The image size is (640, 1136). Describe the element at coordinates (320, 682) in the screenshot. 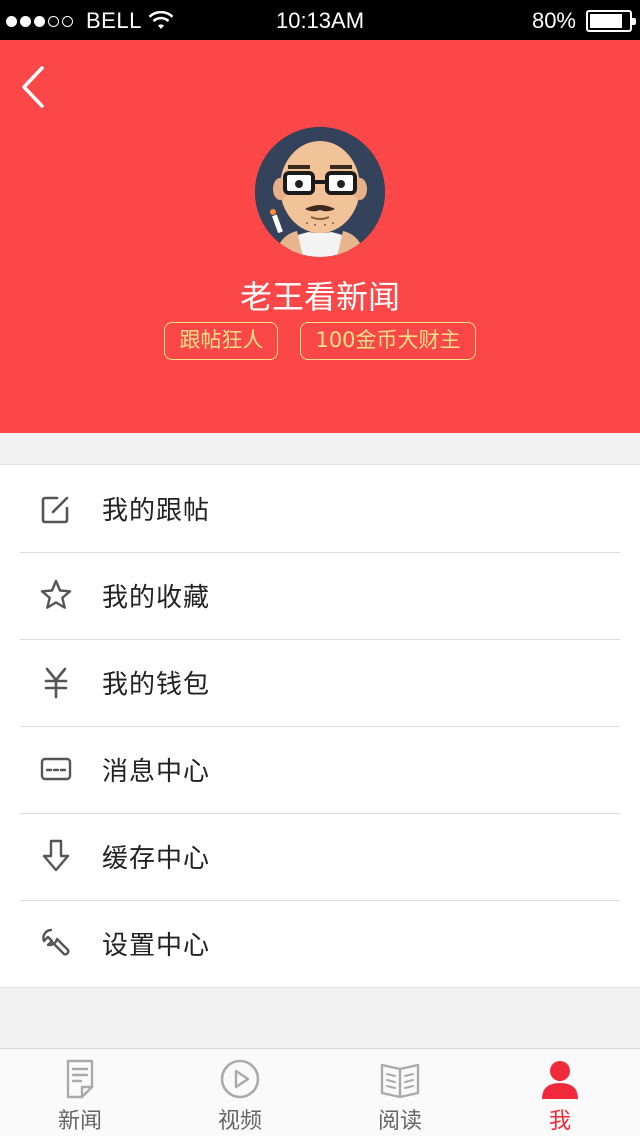

I see `menu-item-wallet: 我的钱包` at that location.